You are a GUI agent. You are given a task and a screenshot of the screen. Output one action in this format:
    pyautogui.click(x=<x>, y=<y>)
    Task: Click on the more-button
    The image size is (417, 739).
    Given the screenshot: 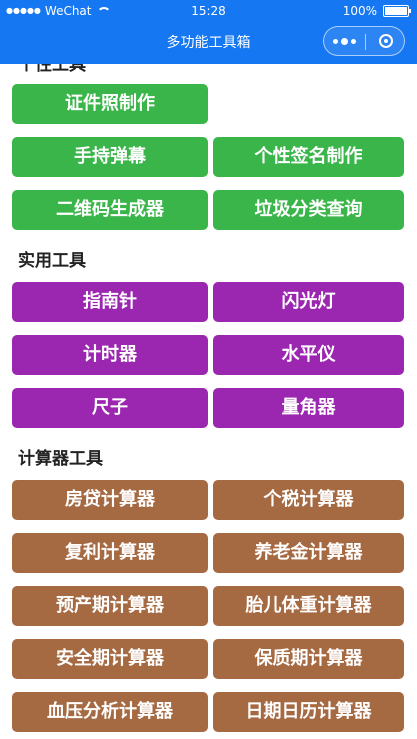 What is the action you would take?
    pyautogui.click(x=344, y=41)
    